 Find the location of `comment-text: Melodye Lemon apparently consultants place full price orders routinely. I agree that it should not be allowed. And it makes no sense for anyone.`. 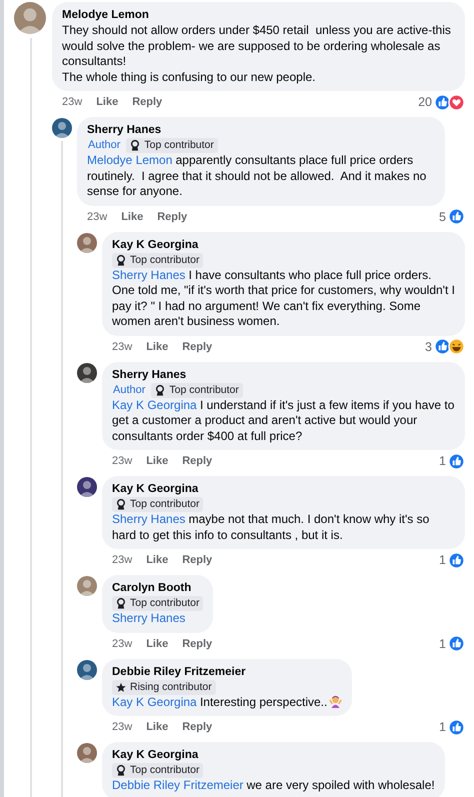

comment-text: Melodye Lemon apparently consultants place full price orders routinely. I agree that it should not be allowed. And it makes no sense for anyone. is located at coordinates (257, 176).